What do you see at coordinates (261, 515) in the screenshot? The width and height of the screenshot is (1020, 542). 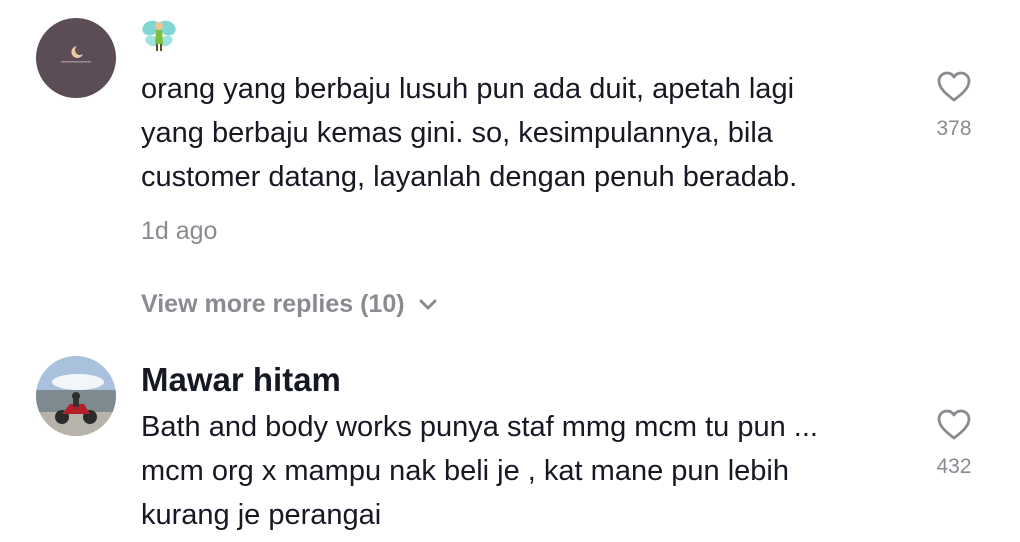 I see `comment-text-line: kurang je perangai` at bounding box center [261, 515].